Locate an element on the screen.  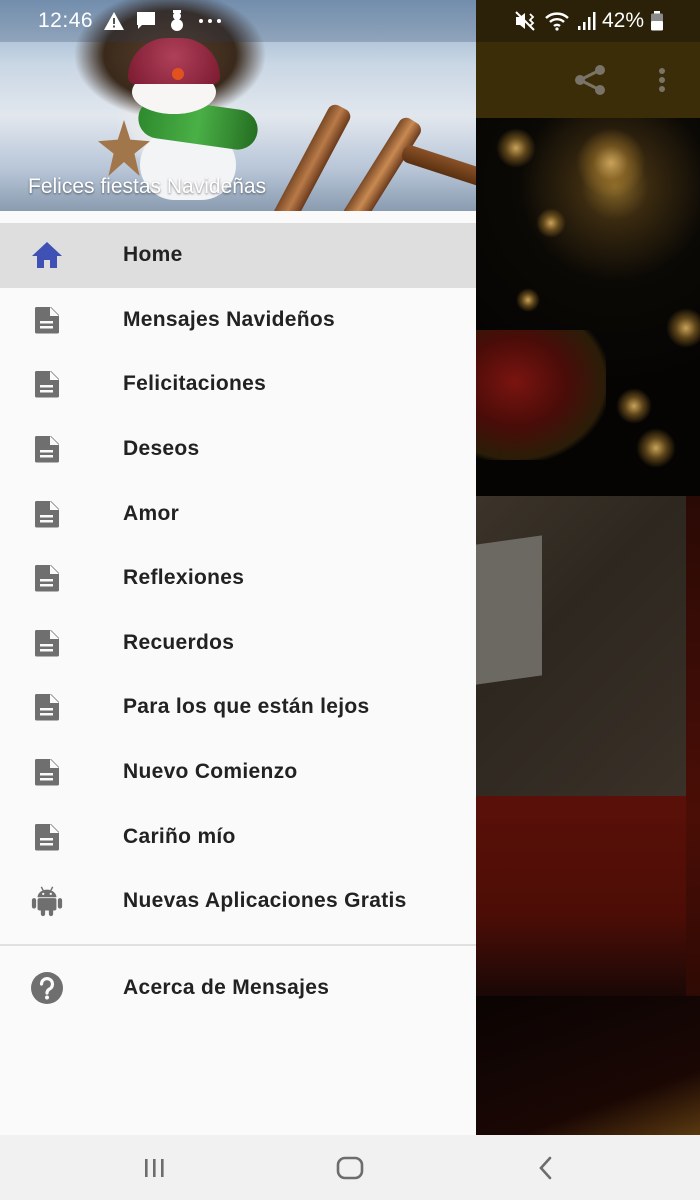
home-nav-button is located at coordinates (350, 1168).